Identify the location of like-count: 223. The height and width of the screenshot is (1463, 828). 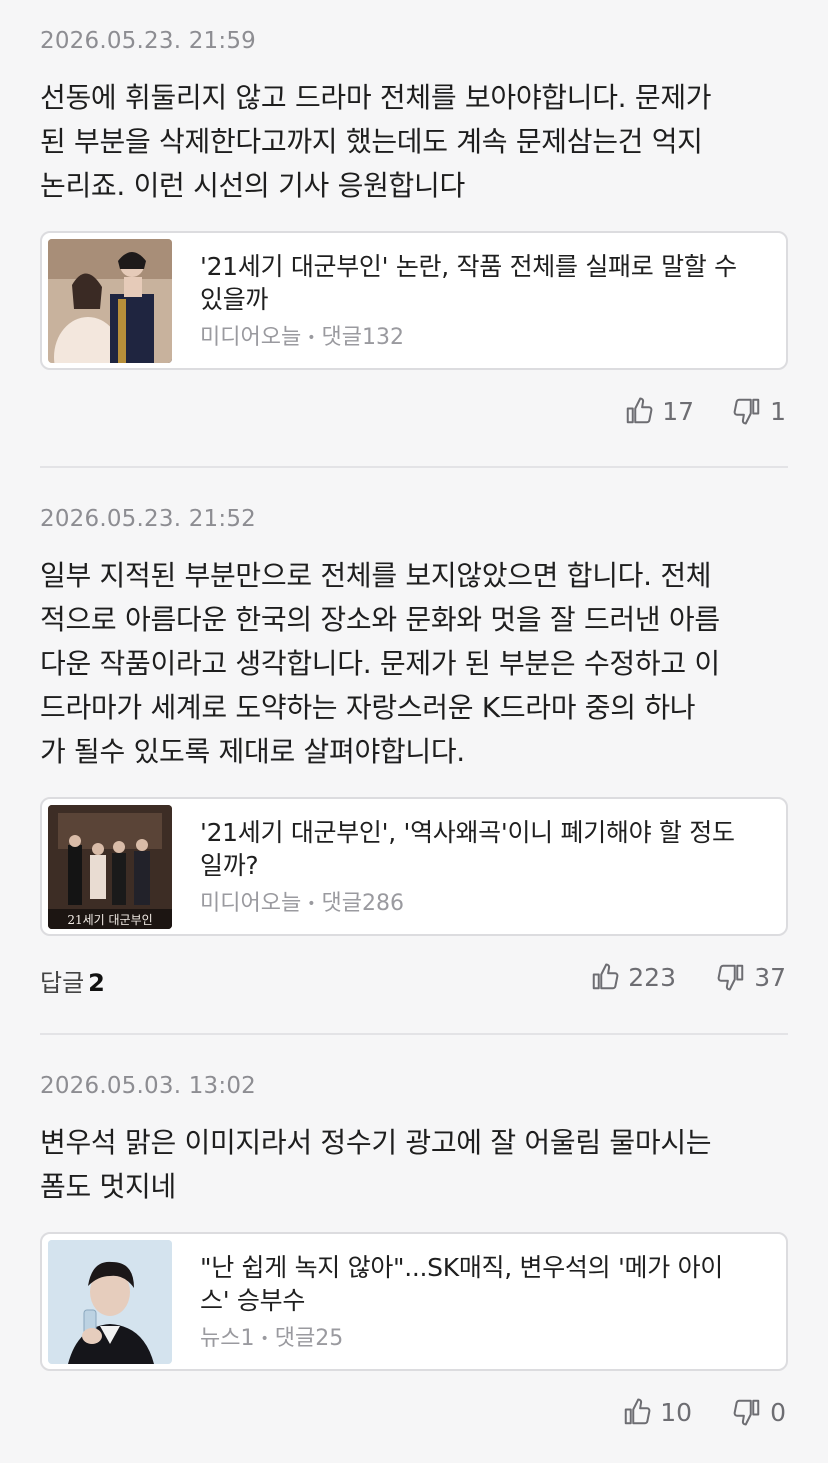
(652, 977).